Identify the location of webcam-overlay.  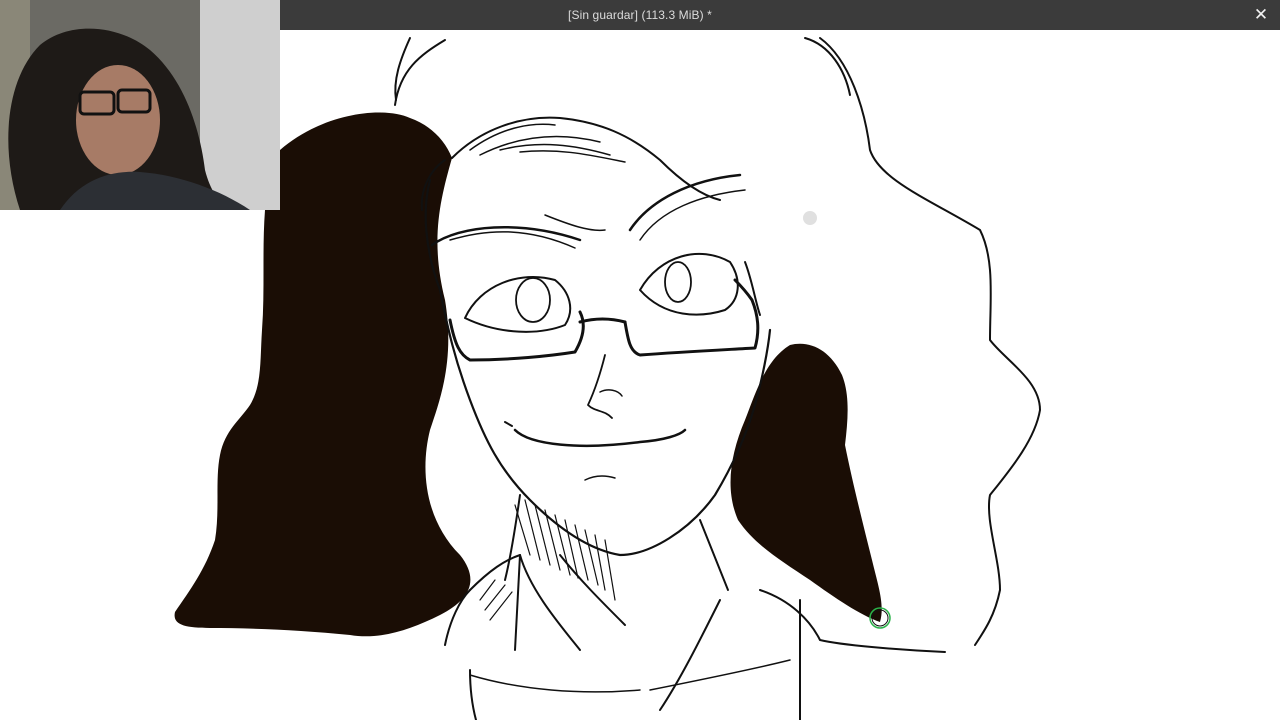
(140, 105).